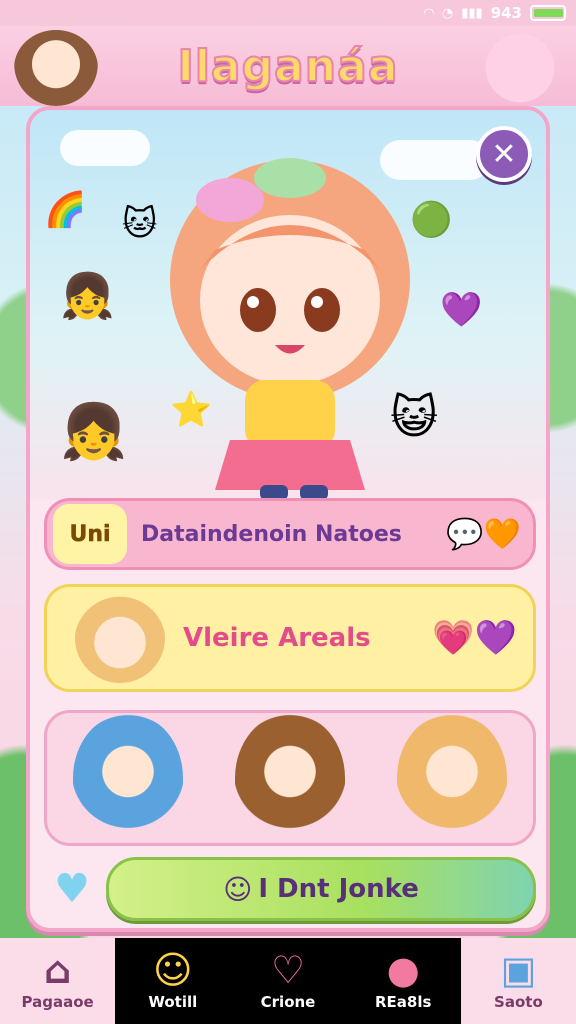 The width and height of the screenshot is (576, 1024). What do you see at coordinates (518, 1002) in the screenshot?
I see `nav-label: Saoto` at bounding box center [518, 1002].